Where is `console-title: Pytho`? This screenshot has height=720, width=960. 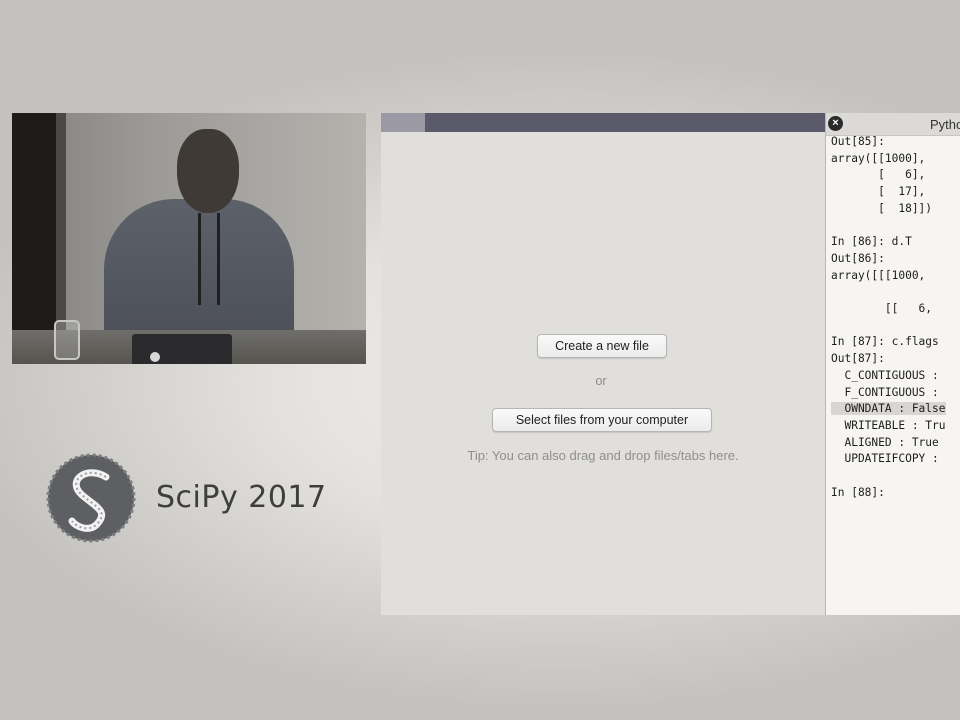 console-title: Pytho is located at coordinates (945, 124).